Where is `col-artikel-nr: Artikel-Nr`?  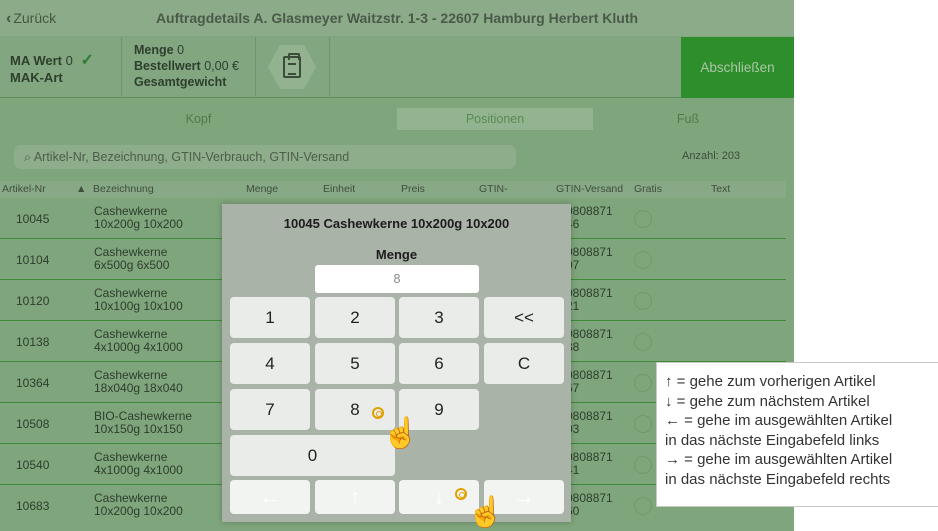 col-artikel-nr: Artikel-Nr is located at coordinates (24, 189).